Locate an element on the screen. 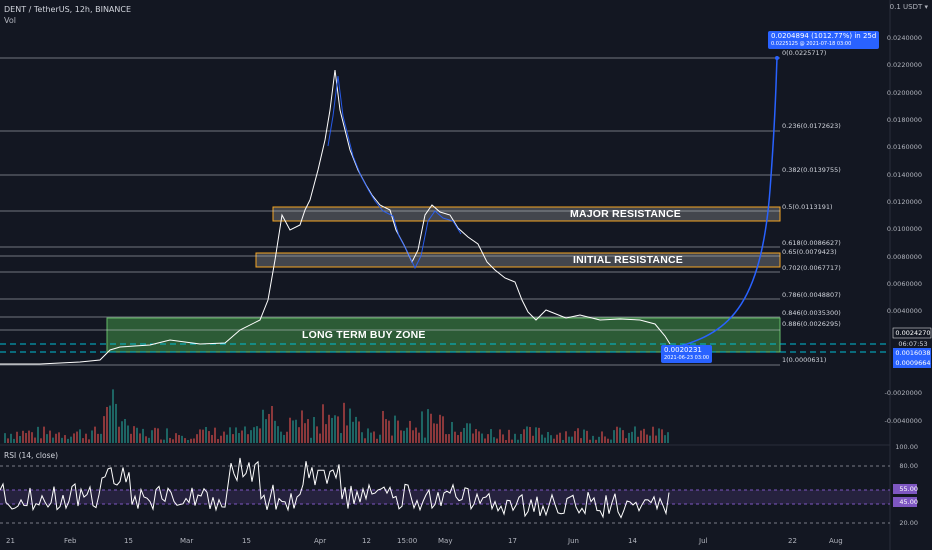  currency-selector: 0.1 USDT ▾ is located at coordinates (909, 7).